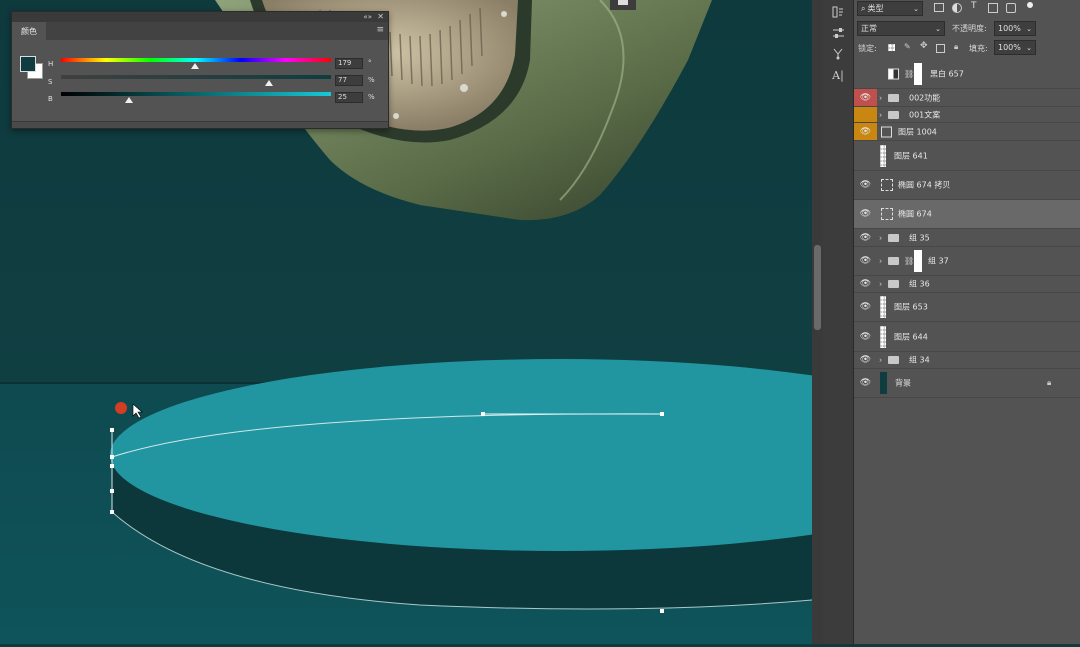 This screenshot has height=647, width=1080. What do you see at coordinates (128, 100) in the screenshot?
I see `brightness-slider-handle` at bounding box center [128, 100].